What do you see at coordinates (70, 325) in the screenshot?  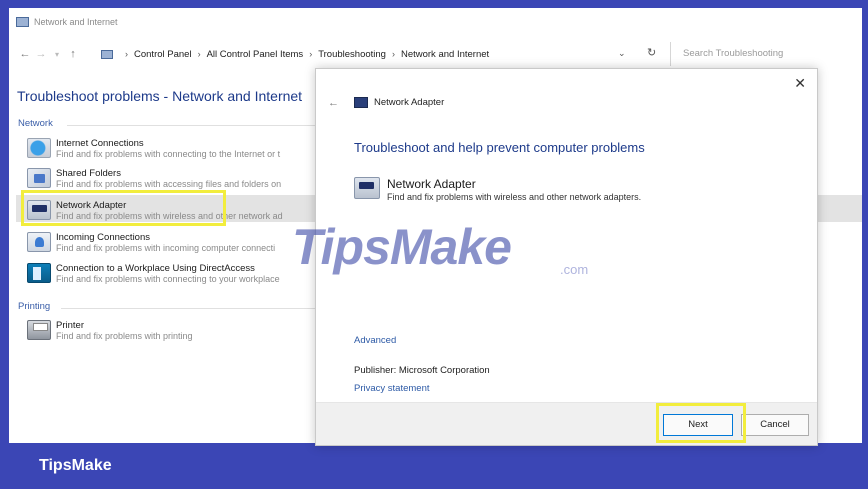 I see `item-title: Printer` at bounding box center [70, 325].